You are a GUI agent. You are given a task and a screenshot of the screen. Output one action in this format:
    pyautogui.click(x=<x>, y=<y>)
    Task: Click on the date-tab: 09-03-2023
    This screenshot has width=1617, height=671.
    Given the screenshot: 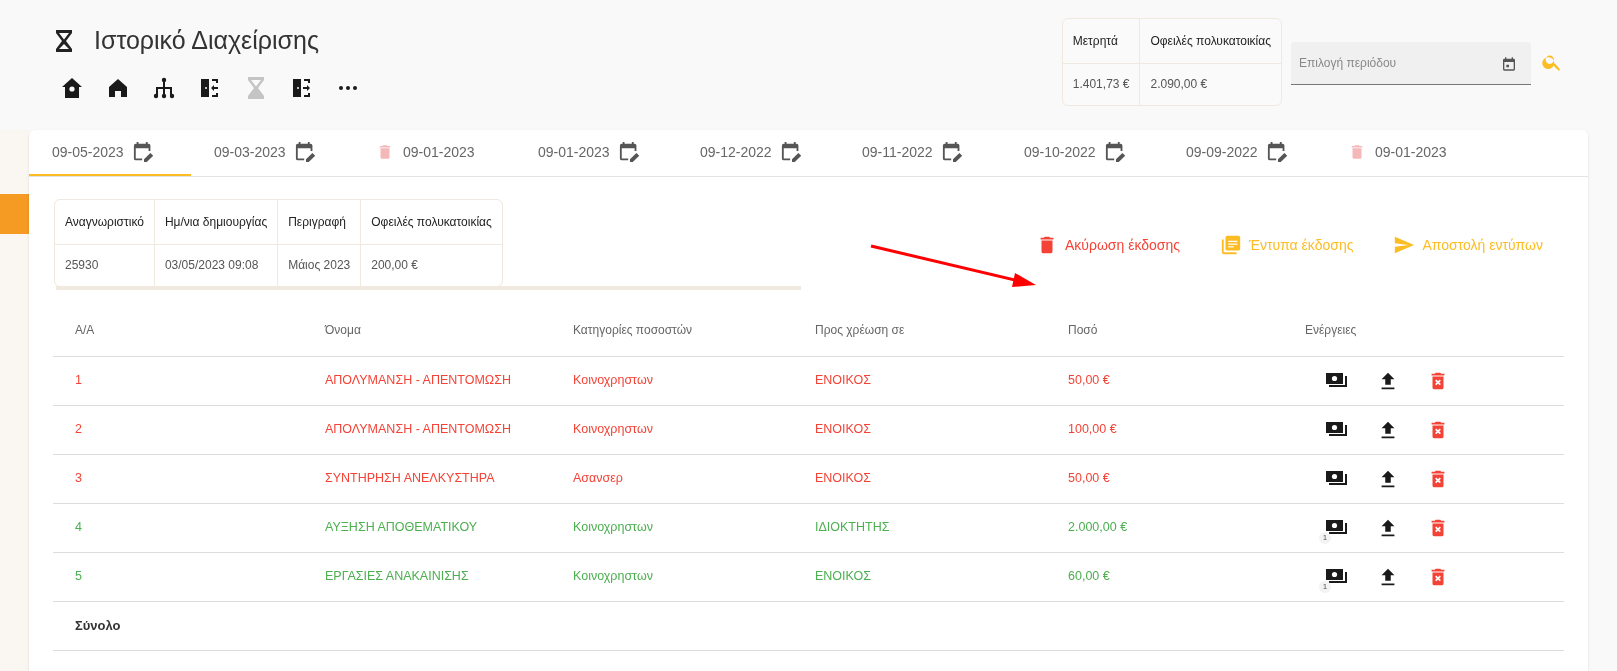 What is the action you would take?
    pyautogui.click(x=272, y=153)
    